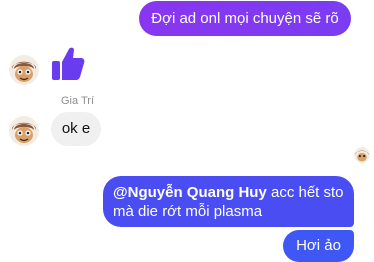 The image size is (374, 262). I want to click on message-text: ok e, so click(76, 128).